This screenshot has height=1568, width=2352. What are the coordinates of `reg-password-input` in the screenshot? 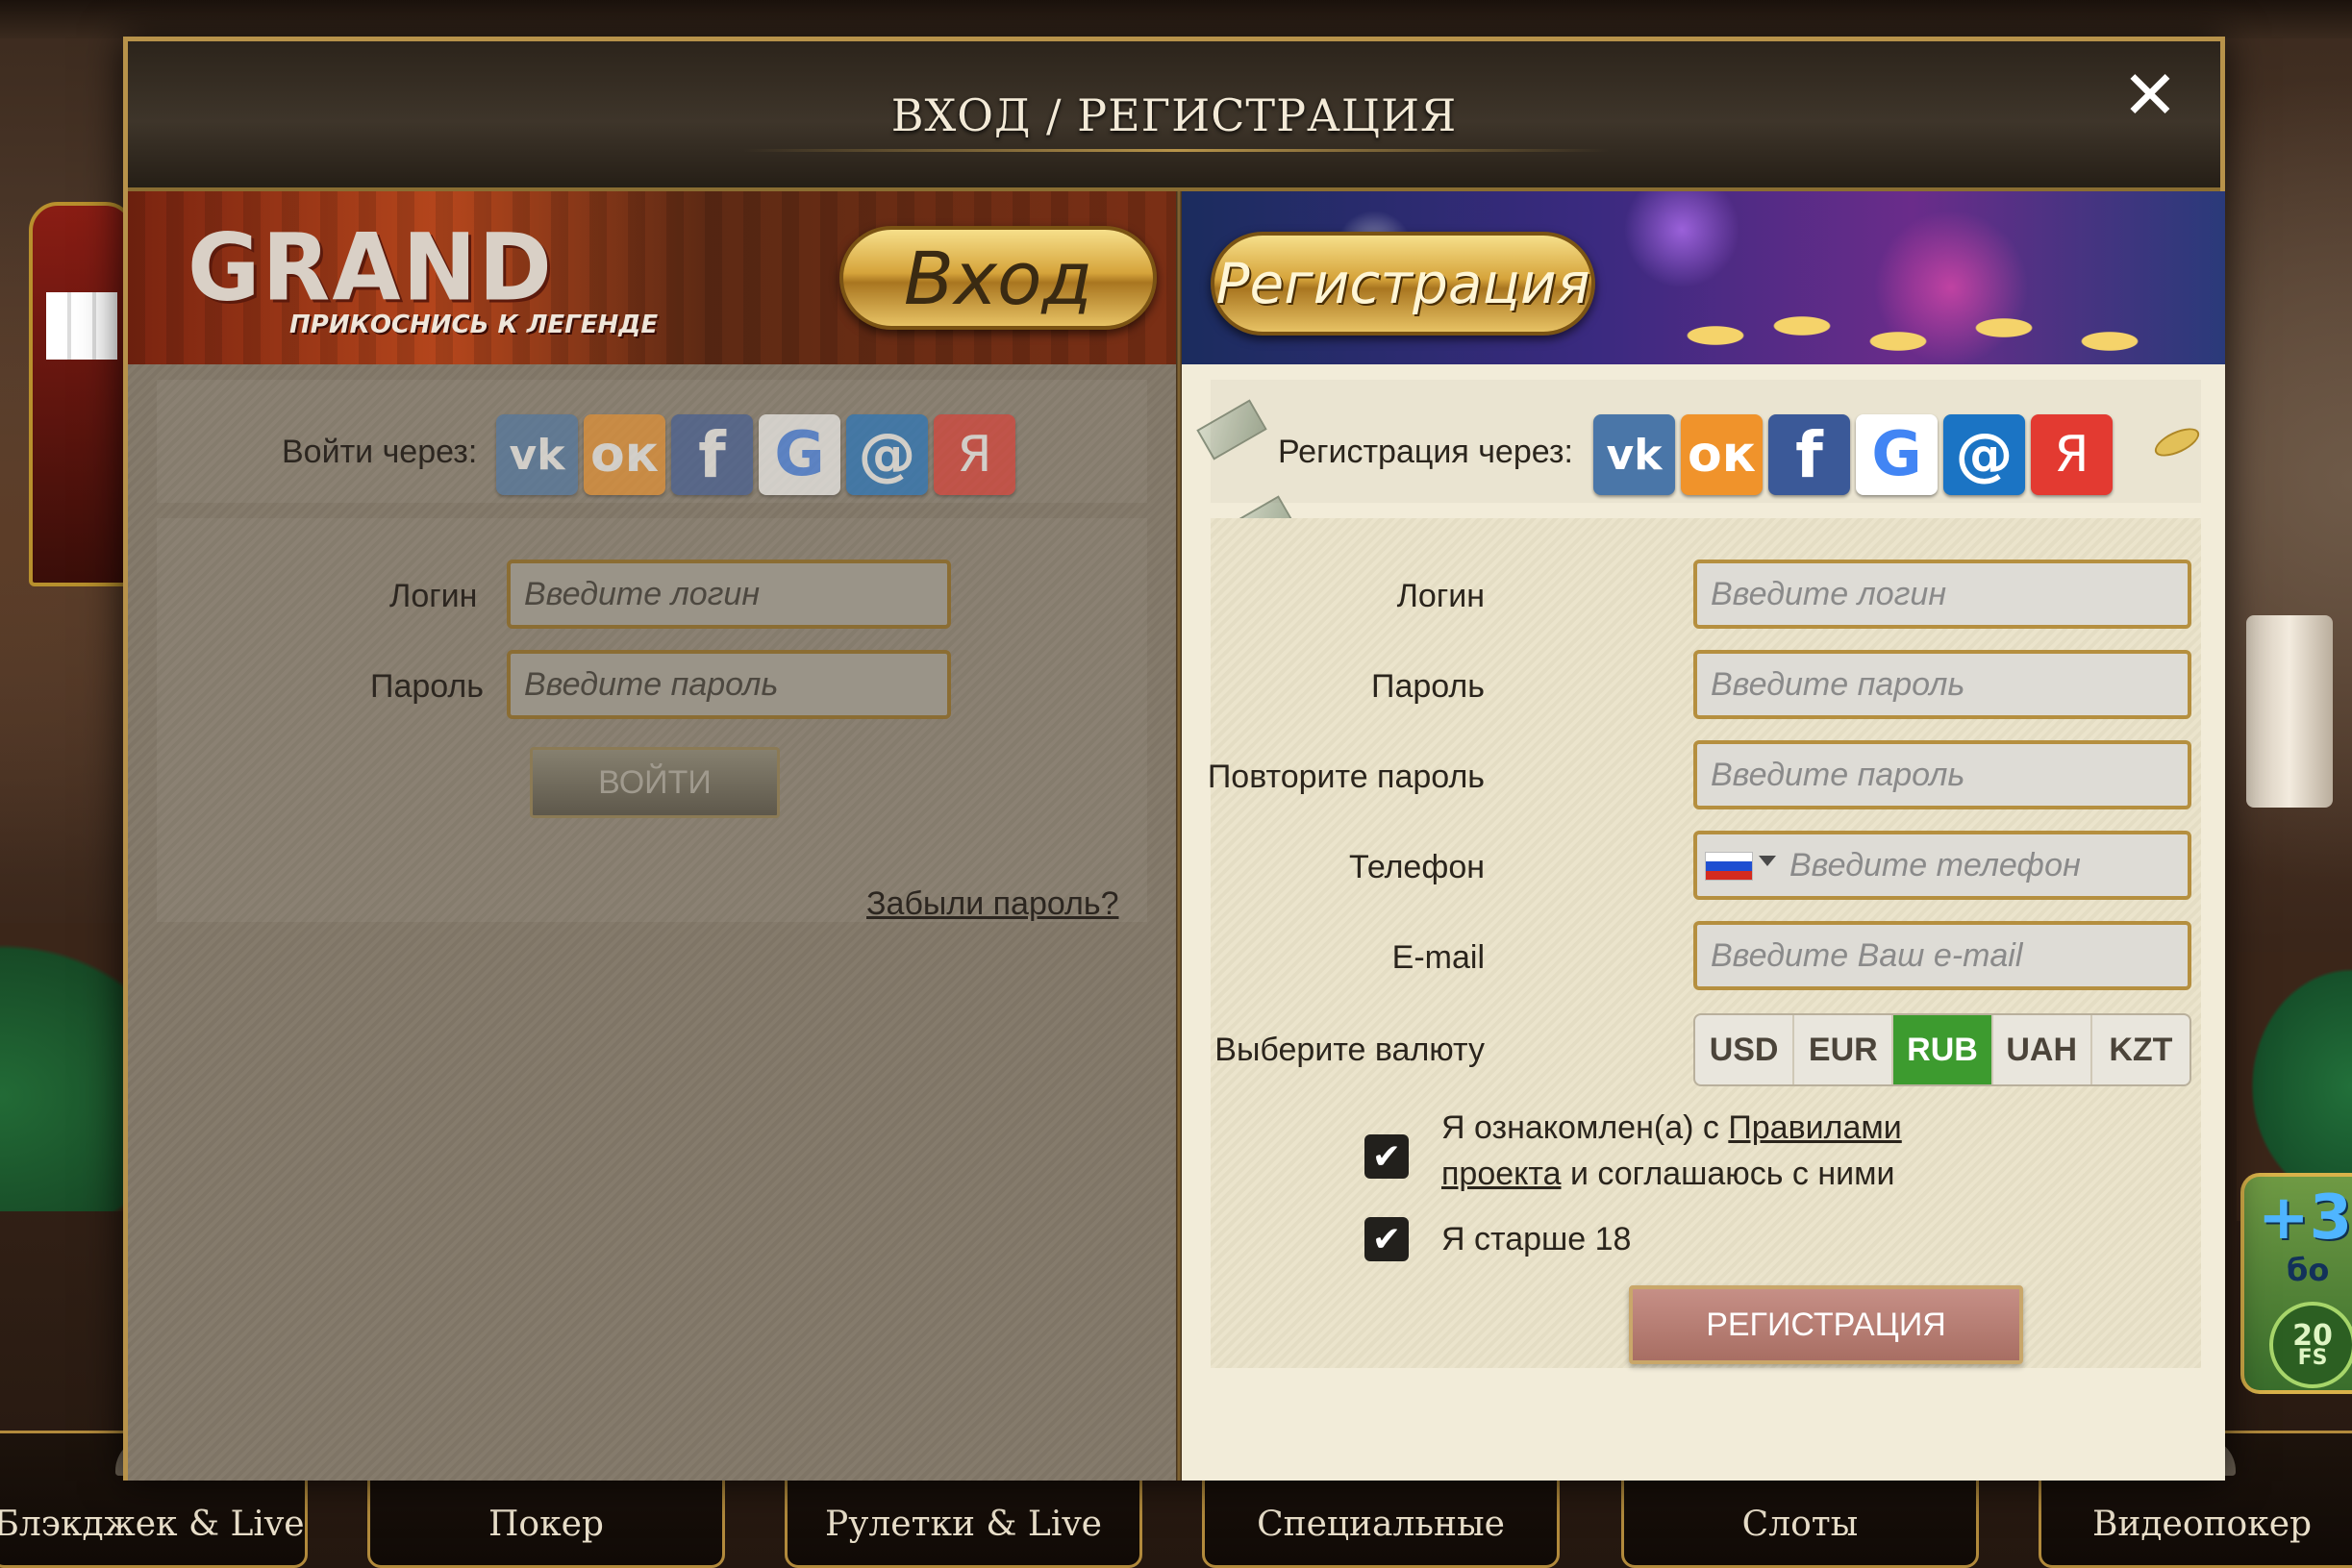 It's located at (1942, 684).